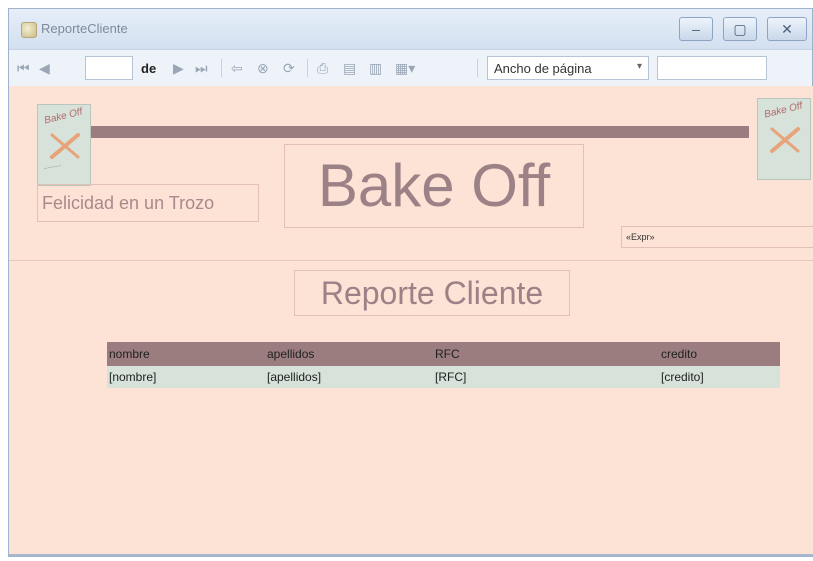  I want to click on title-bar: ReporteCliente – ▢ ✕, so click(410, 29).